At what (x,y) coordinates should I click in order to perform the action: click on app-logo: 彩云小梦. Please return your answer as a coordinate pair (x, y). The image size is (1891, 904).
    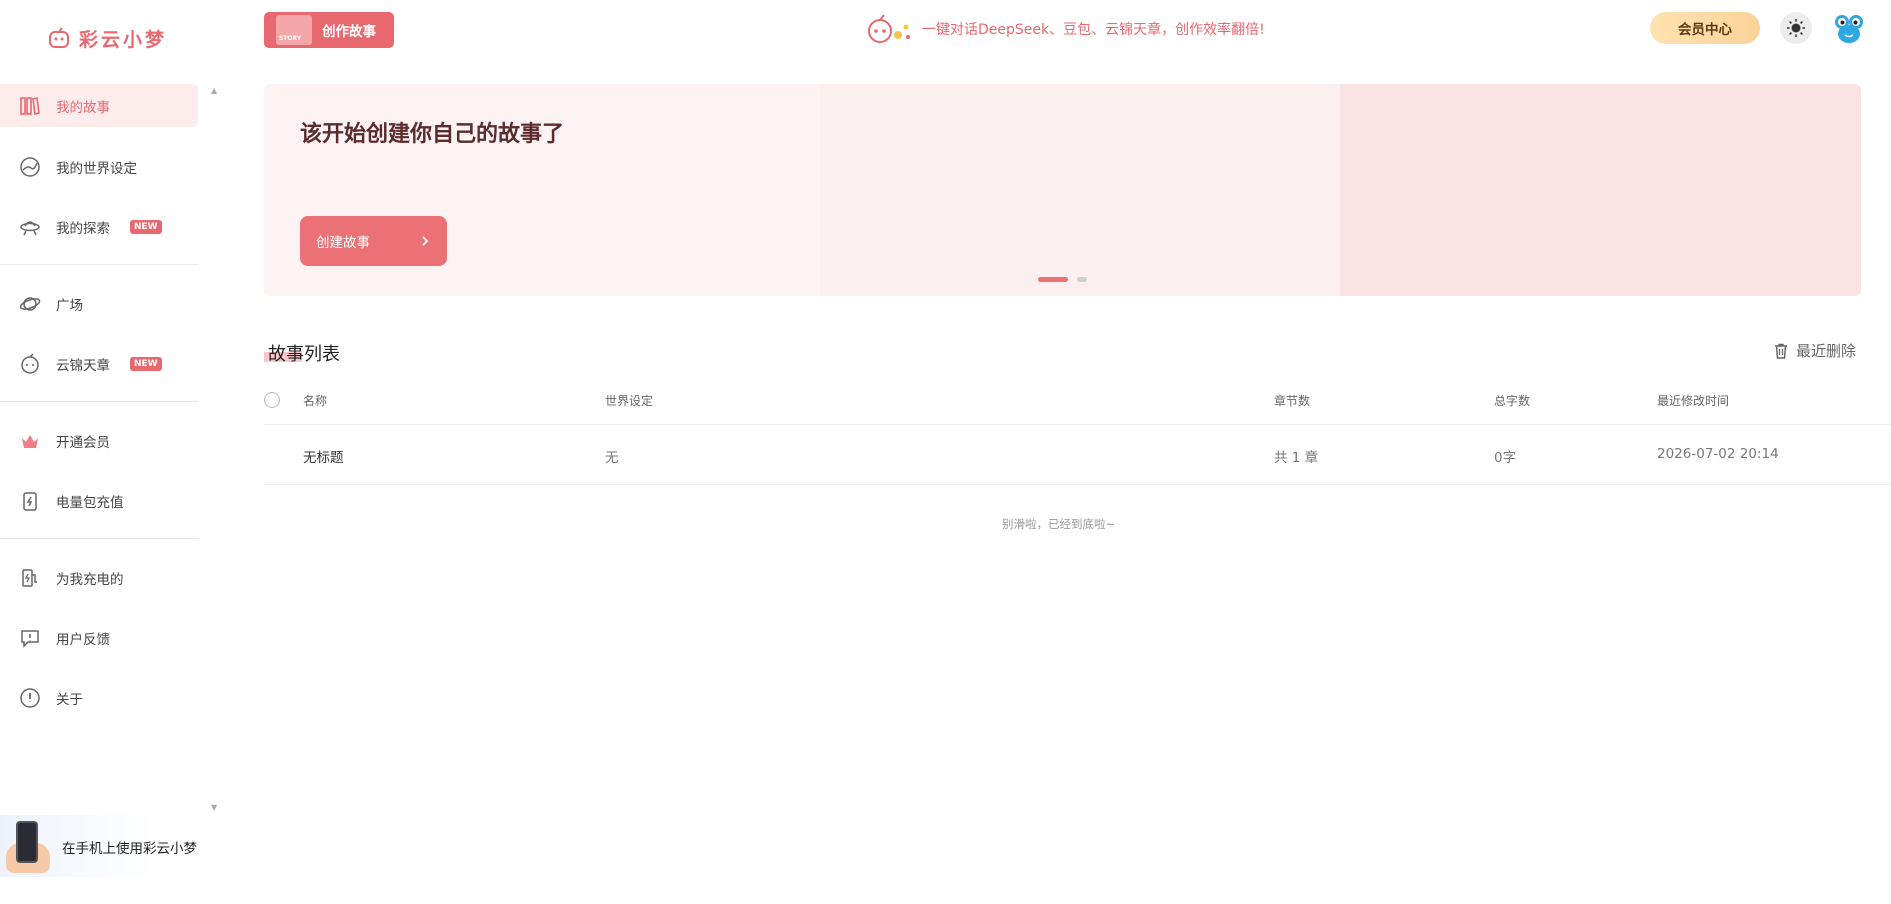
    Looking at the image, I should click on (107, 38).